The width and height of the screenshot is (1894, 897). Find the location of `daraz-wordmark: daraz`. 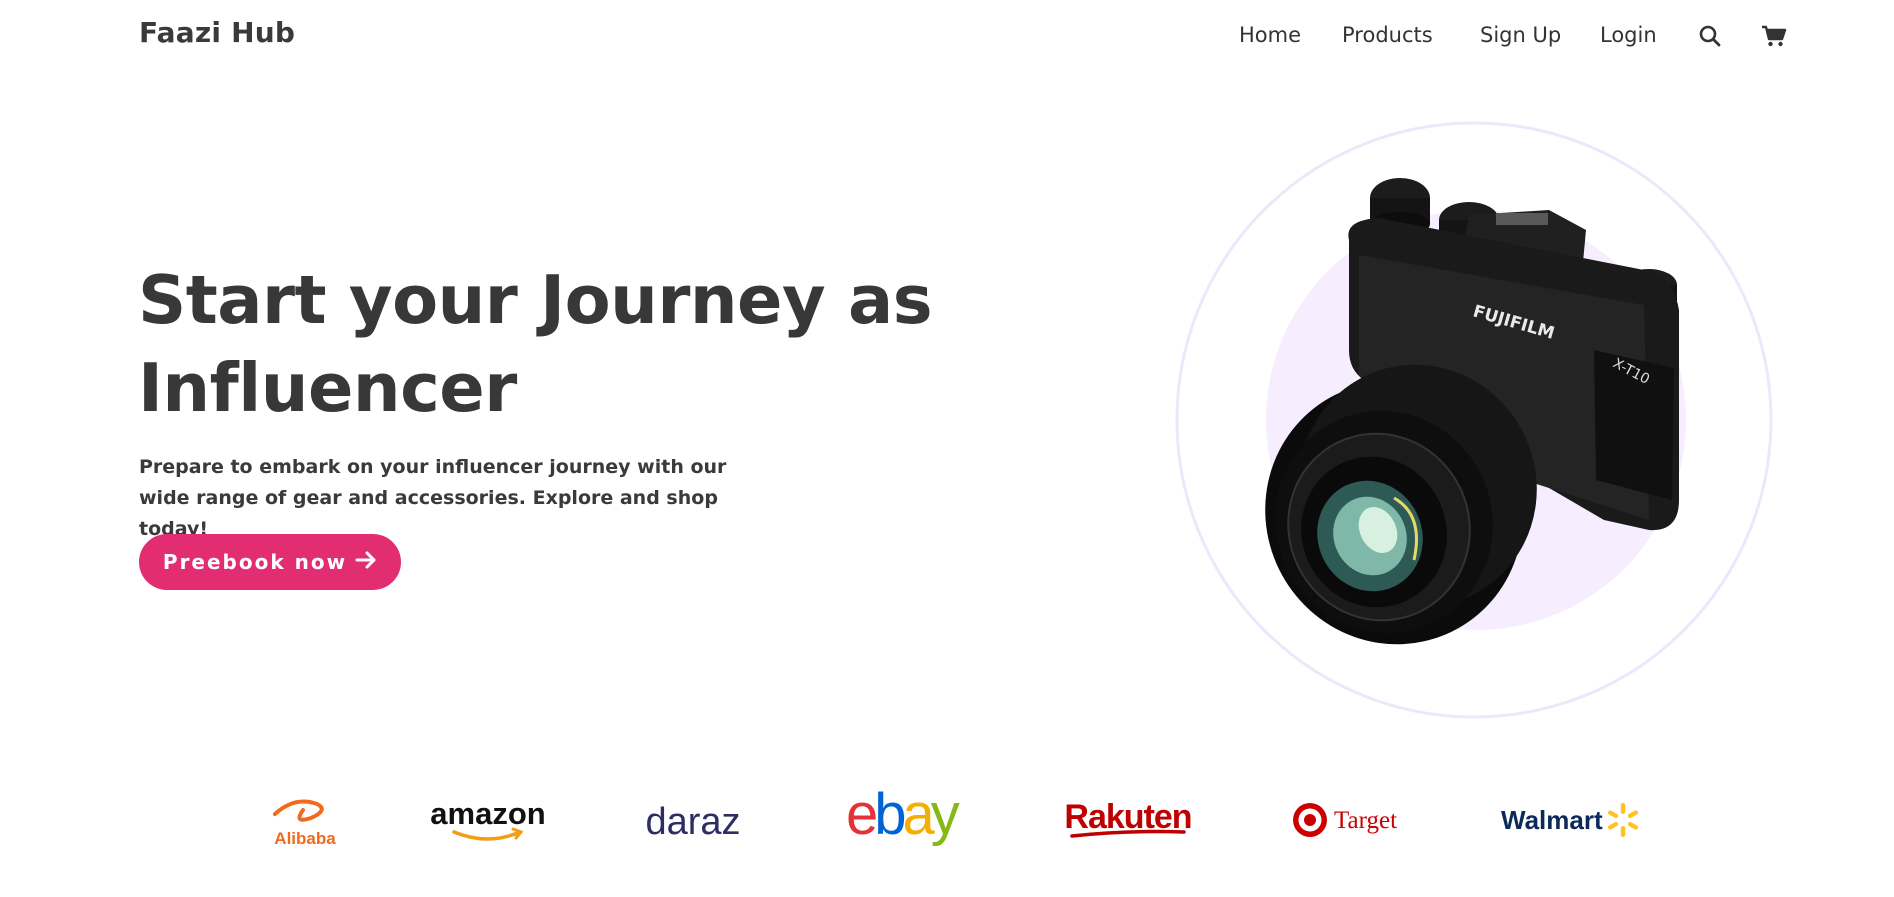

daraz-wordmark: daraz is located at coordinates (692, 822).